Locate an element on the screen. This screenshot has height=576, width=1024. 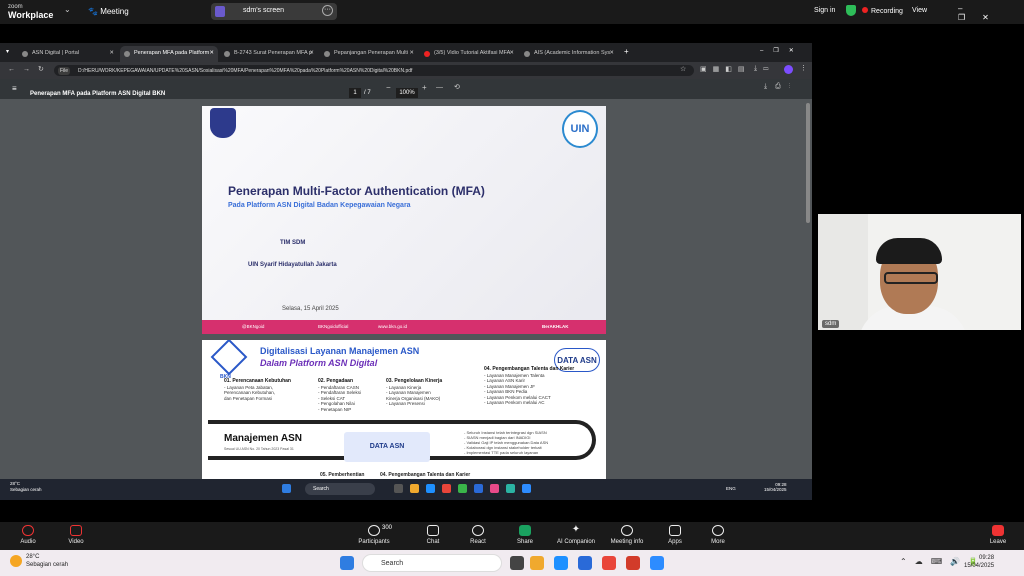
hamburger-menu-icon: ≡ is located at coordinates (14, 88).